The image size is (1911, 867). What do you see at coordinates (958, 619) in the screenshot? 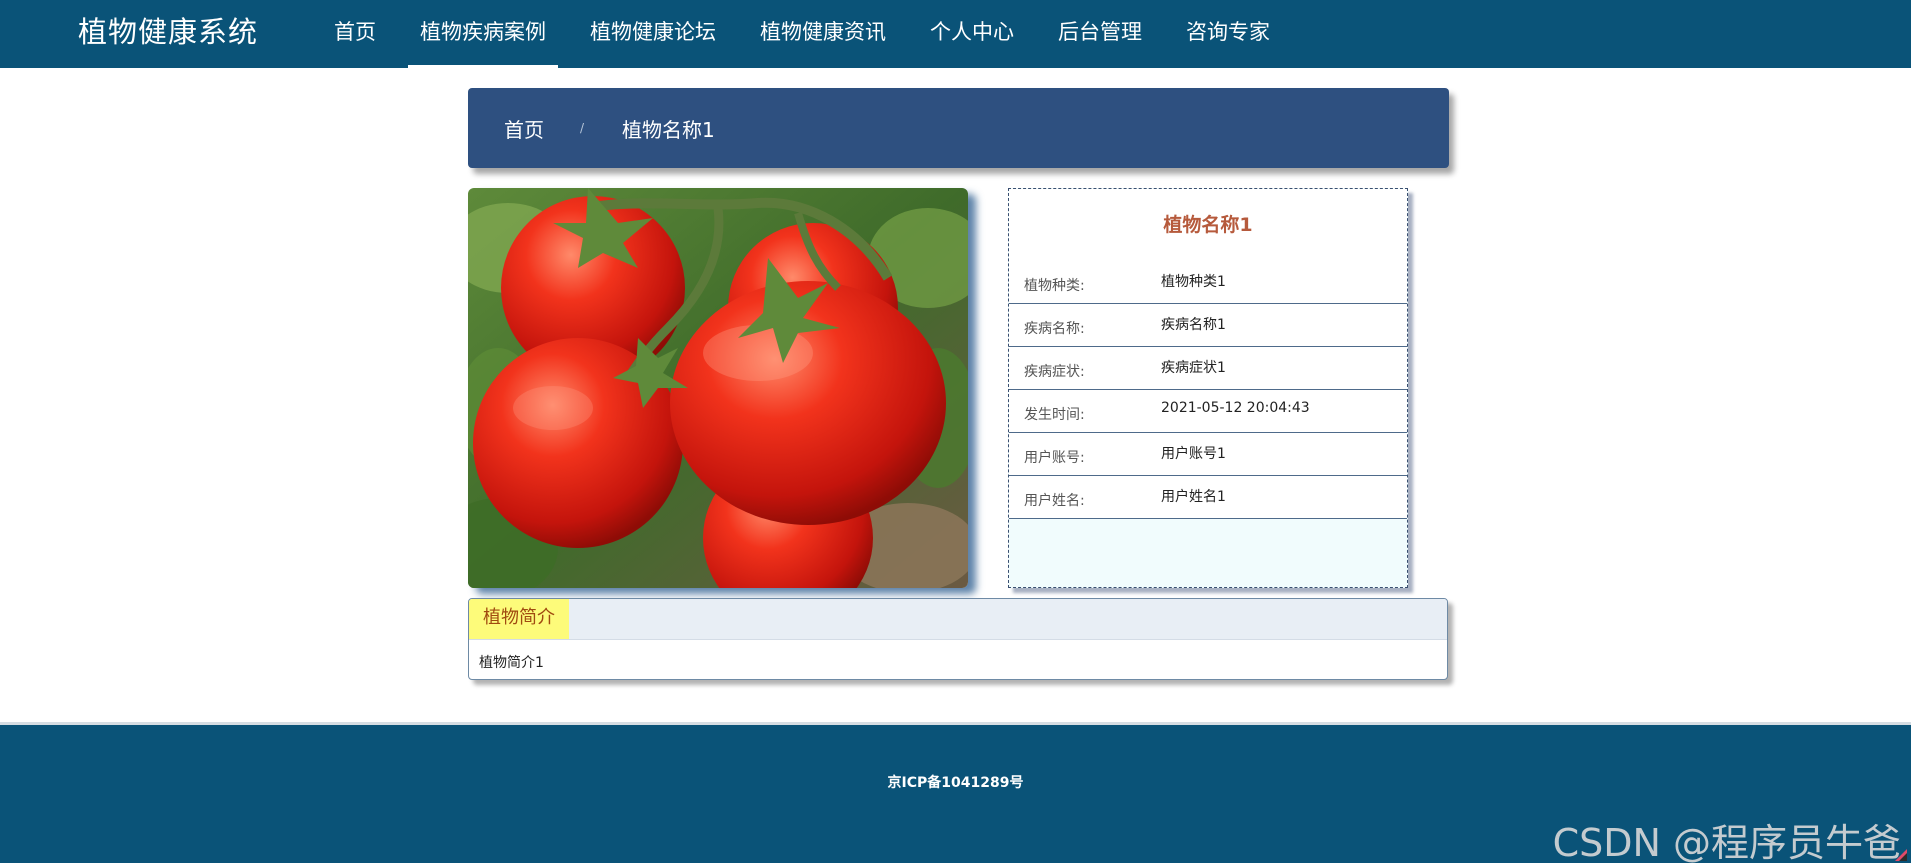
I see `intro-tab-bar: 植物简介` at bounding box center [958, 619].